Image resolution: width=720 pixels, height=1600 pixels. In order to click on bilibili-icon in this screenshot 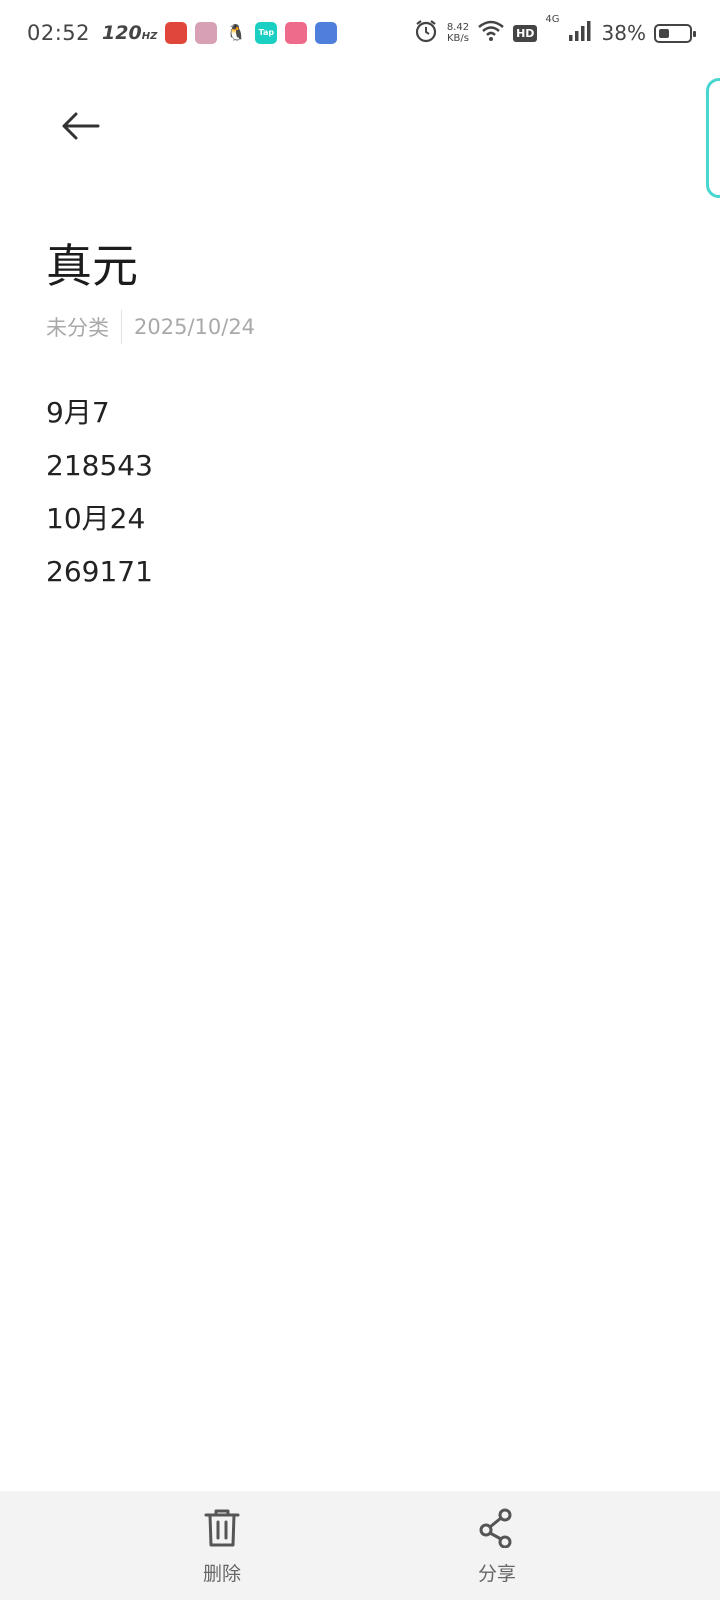, I will do `click(296, 33)`.